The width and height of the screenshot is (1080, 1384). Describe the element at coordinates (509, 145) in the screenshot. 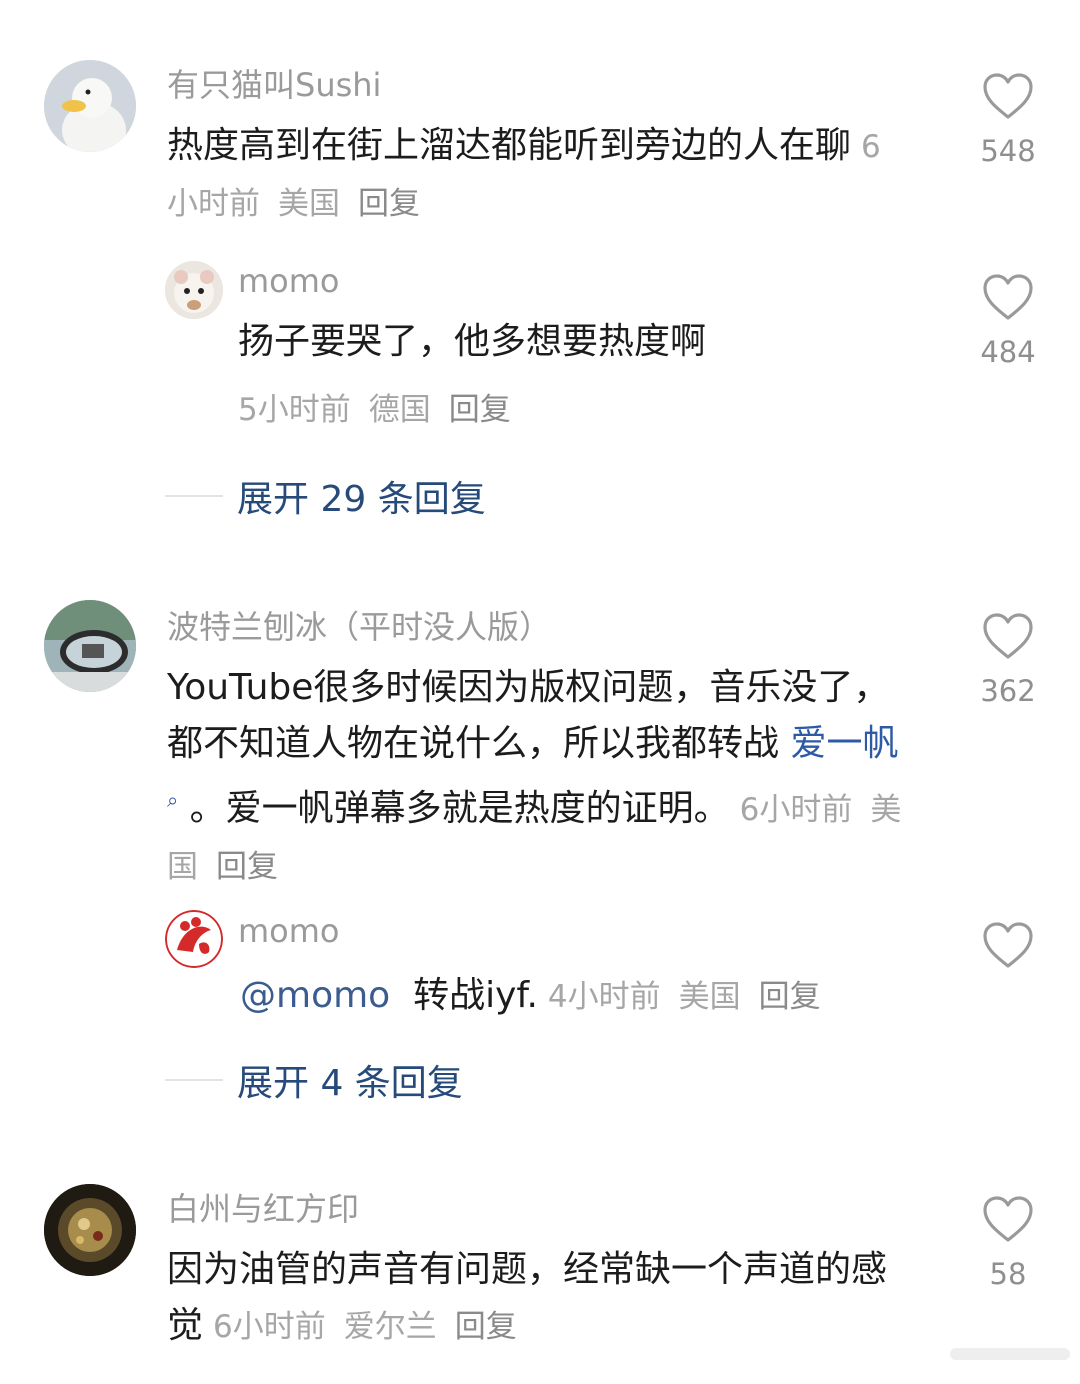

I see `comment-content: 热度高到在街上溜达都能听到旁边的人在聊` at that location.